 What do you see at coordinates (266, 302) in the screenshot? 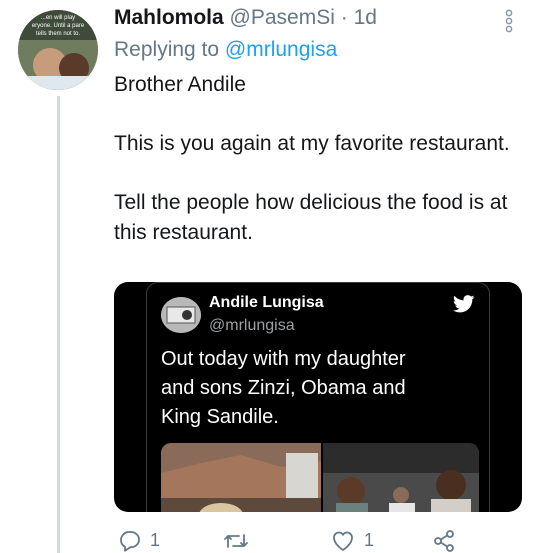
I see `quoted-author-name: Andile Lungisa` at bounding box center [266, 302].